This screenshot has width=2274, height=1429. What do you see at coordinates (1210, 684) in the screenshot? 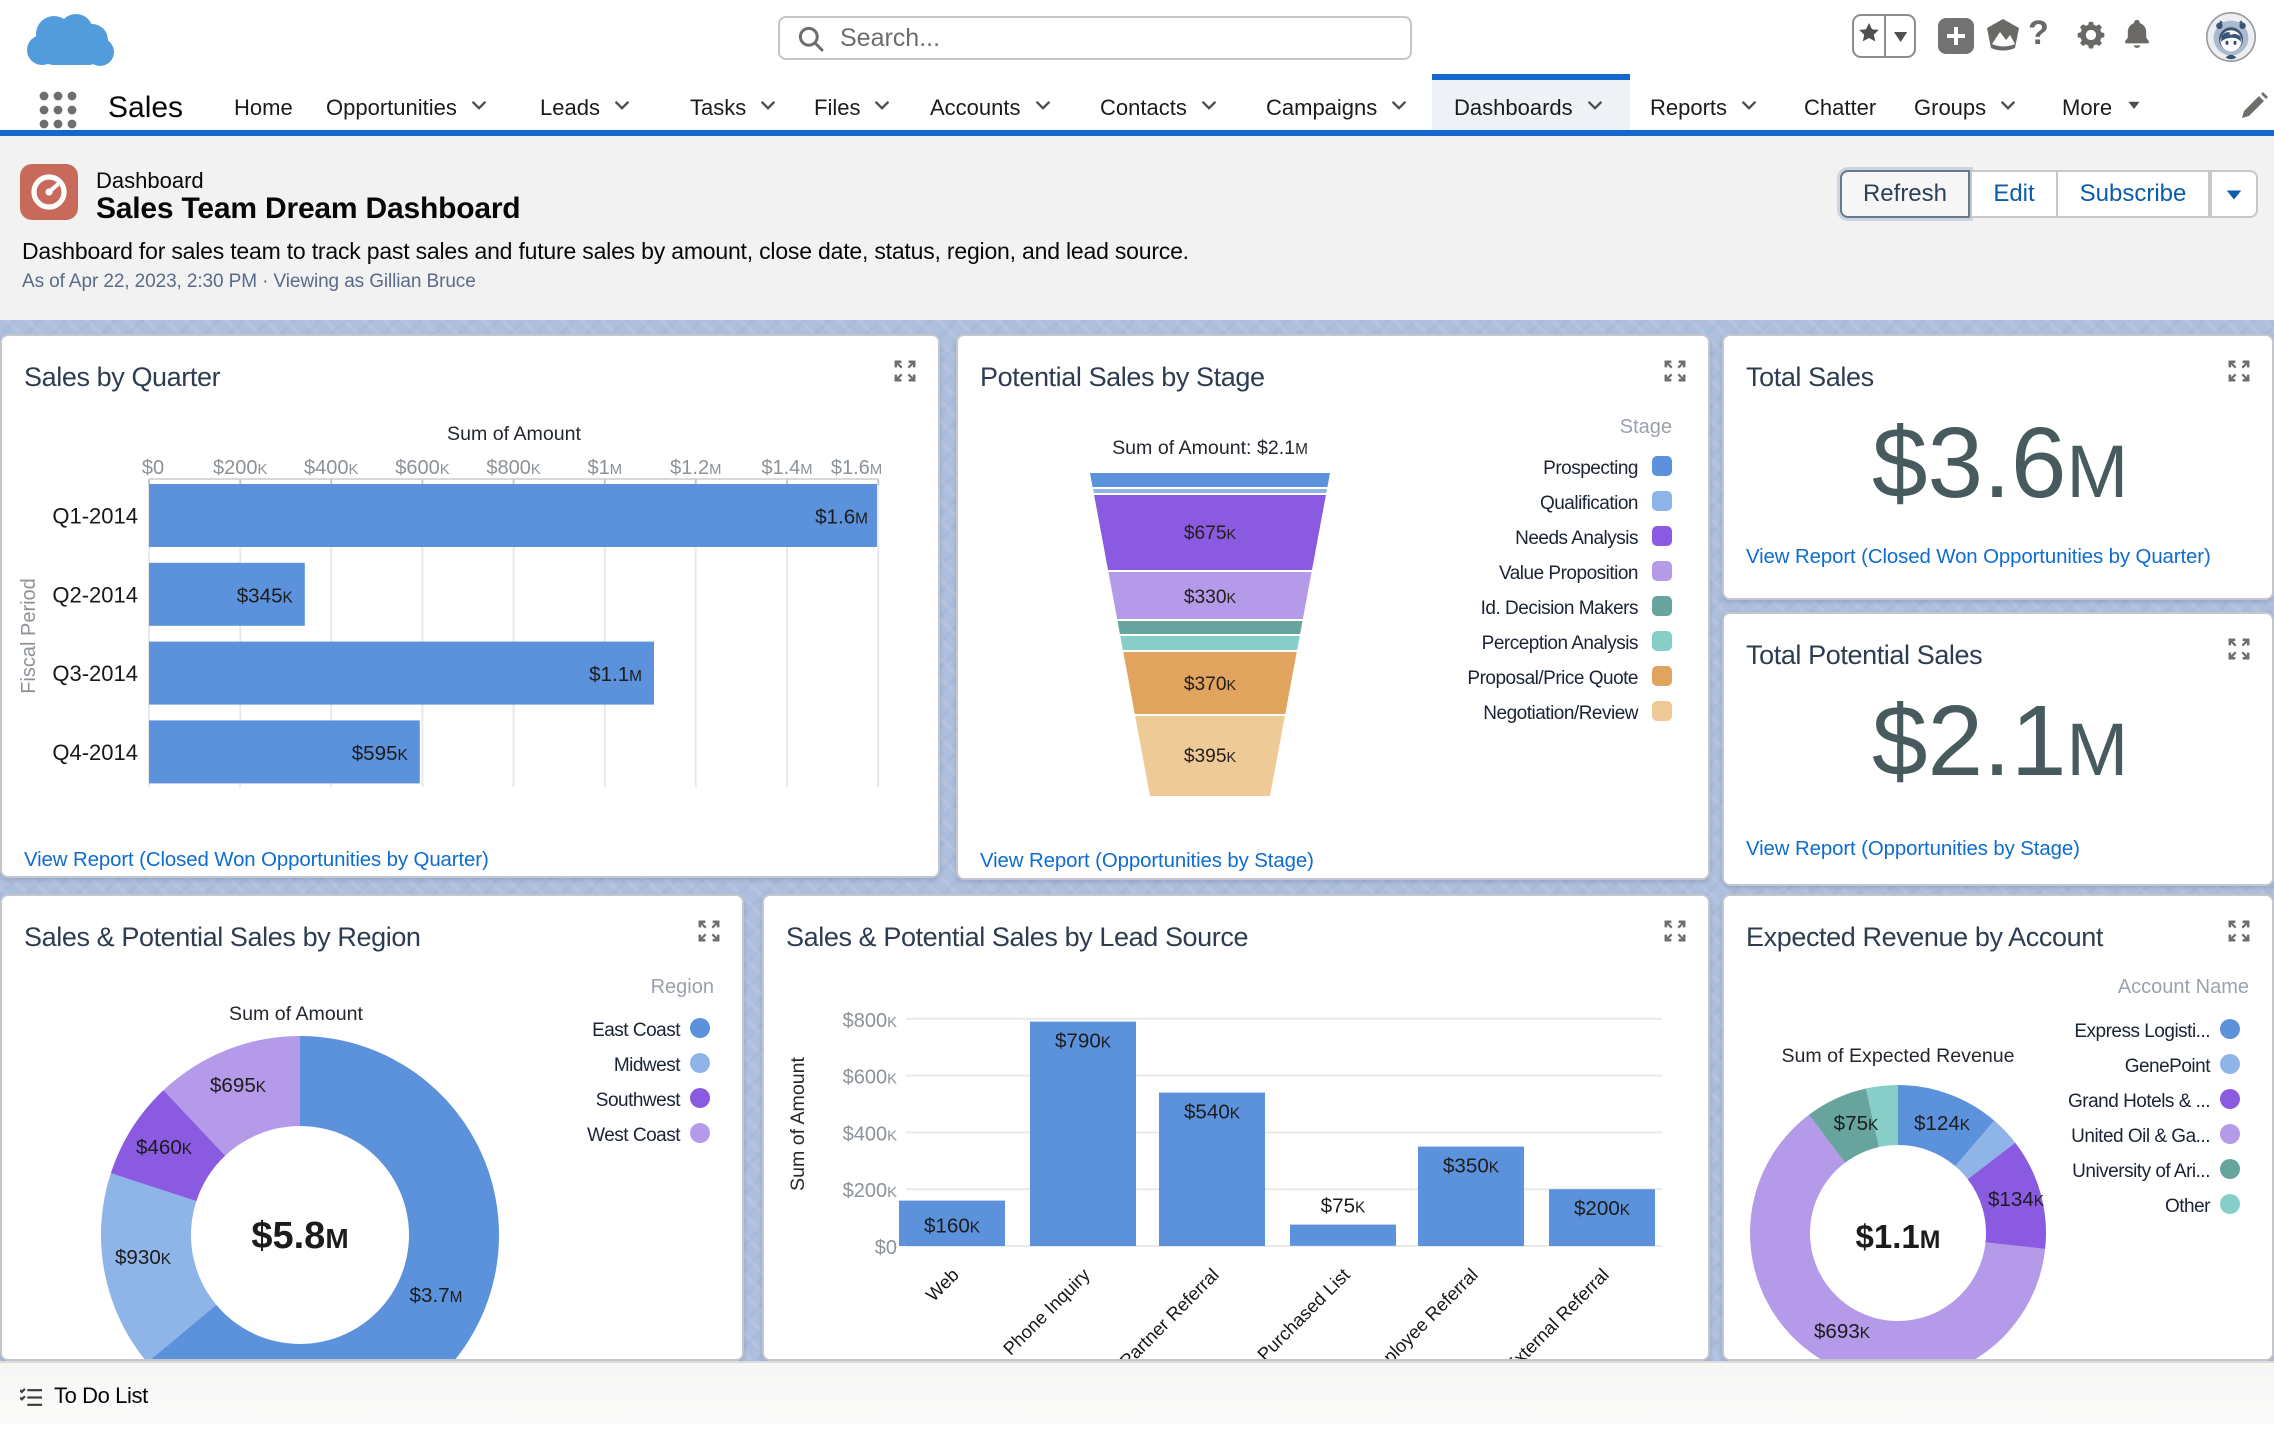
I see `svg-text: $370K` at bounding box center [1210, 684].